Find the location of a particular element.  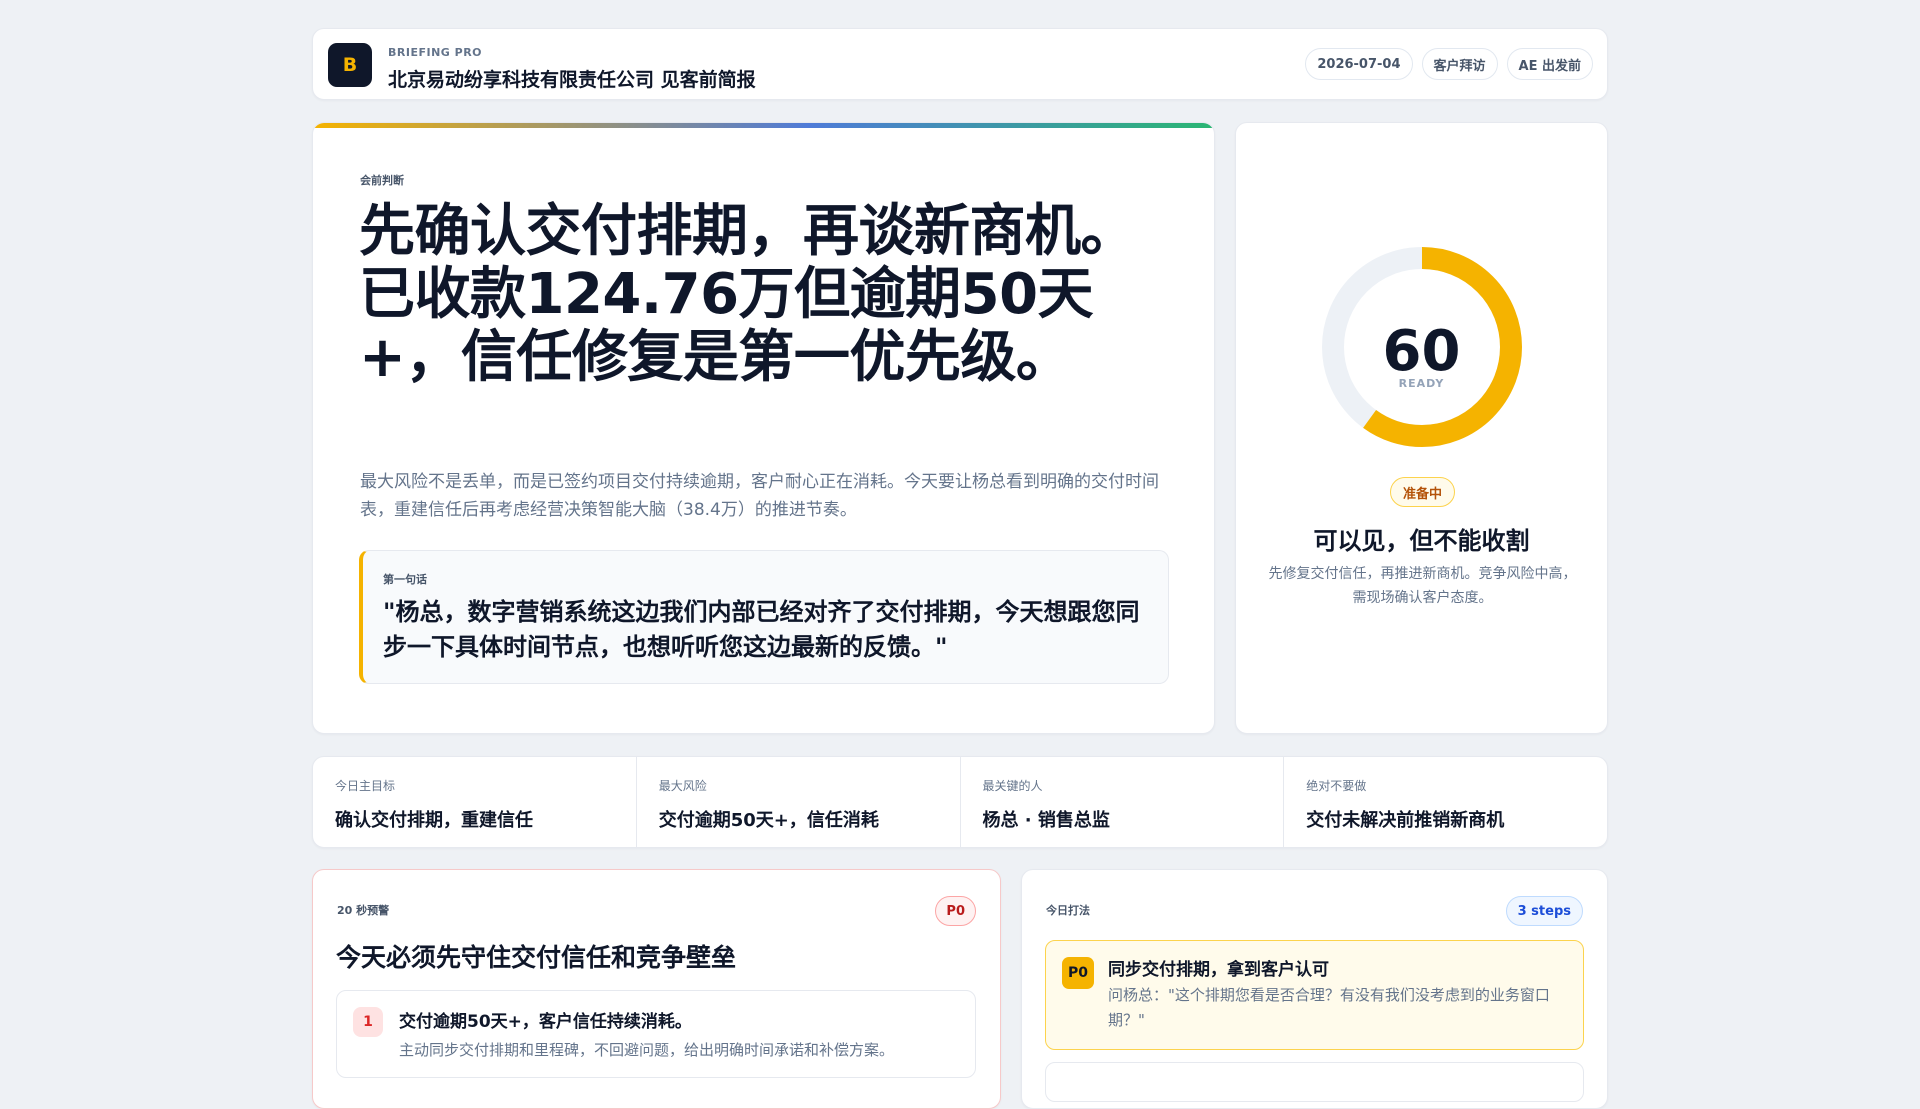

header-chips: 2026-07-04 客户拜访 AE 出发前 is located at coordinates (1449, 64).